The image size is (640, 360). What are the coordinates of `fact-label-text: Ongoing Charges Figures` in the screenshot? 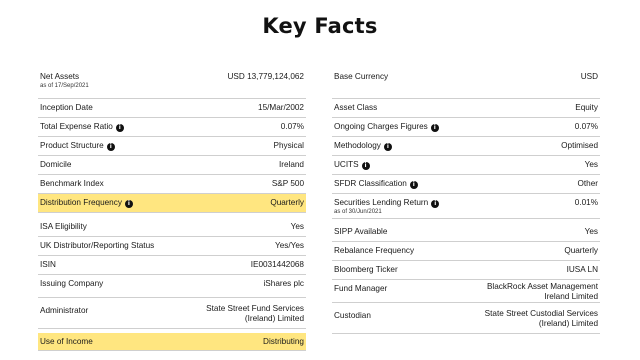 It's located at (381, 126).